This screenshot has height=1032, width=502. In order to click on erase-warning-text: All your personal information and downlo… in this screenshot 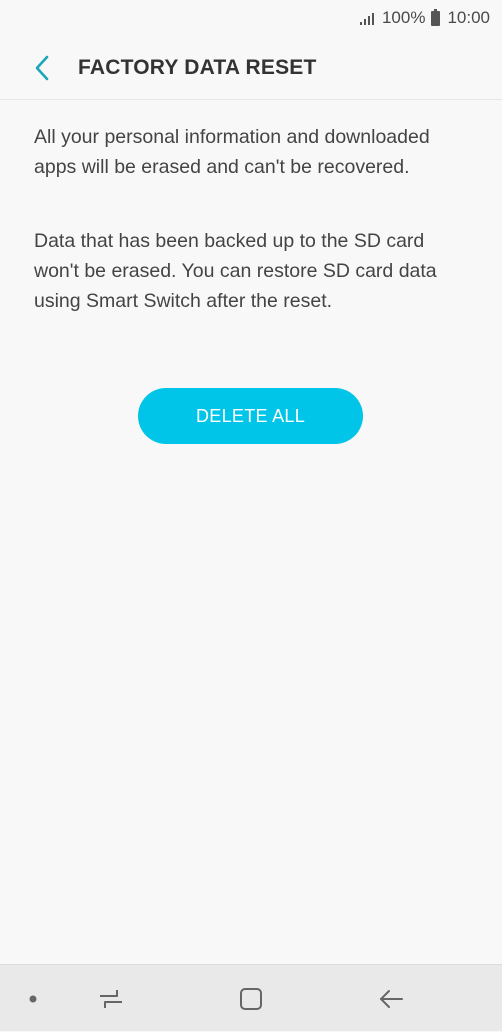, I will do `click(232, 152)`.